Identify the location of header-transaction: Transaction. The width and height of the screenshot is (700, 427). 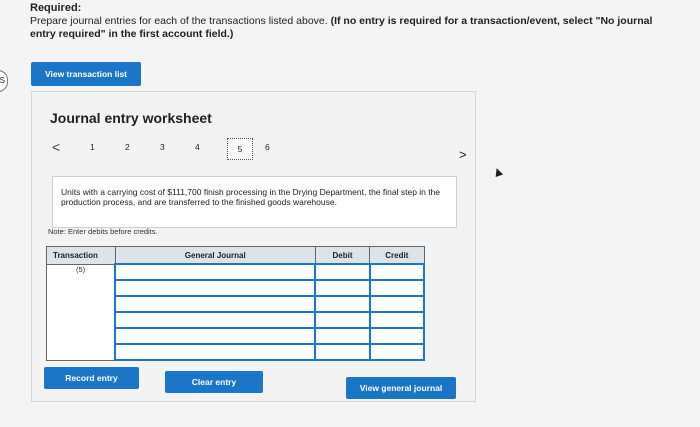
(81, 255).